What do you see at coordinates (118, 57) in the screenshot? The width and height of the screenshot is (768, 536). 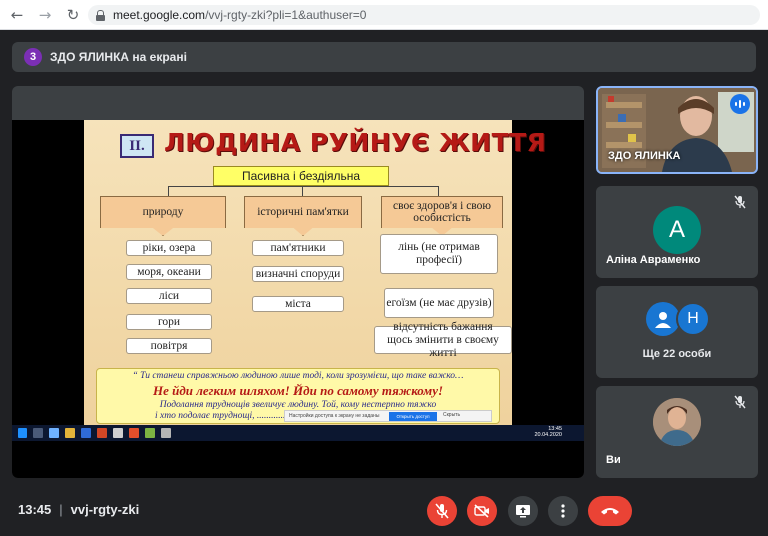 I see `presenting-text: ЗДО ЯЛИНКА на екрані` at bounding box center [118, 57].